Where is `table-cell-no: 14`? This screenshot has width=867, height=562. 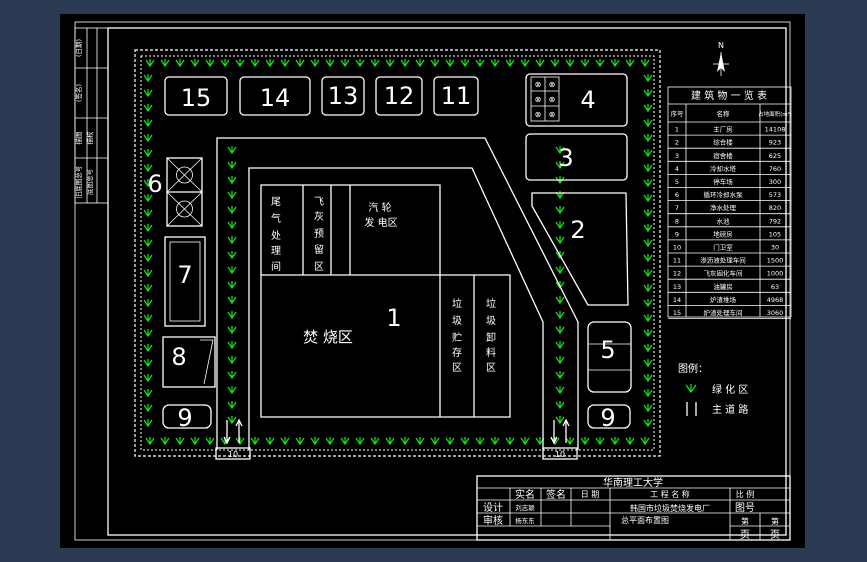 table-cell-no: 14 is located at coordinates (677, 300).